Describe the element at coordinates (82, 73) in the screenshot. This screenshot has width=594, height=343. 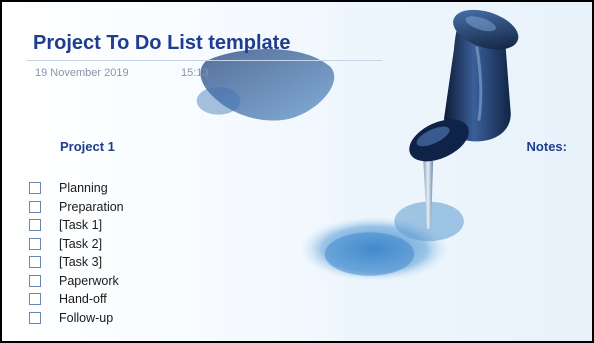
I see `page-date: 19 November 2019` at that location.